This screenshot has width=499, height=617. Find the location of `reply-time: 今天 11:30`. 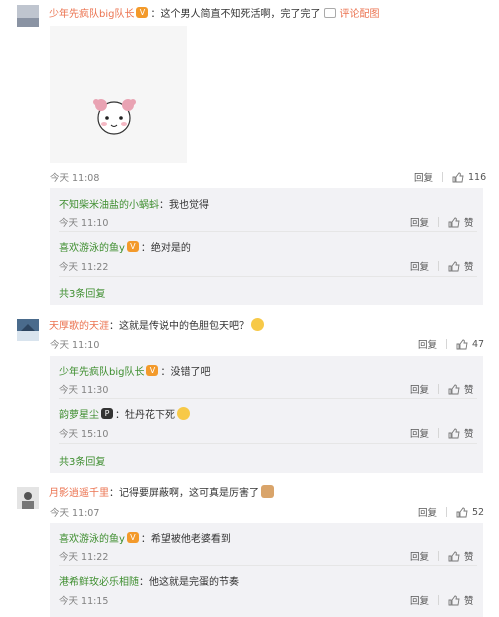

reply-time: 今天 11:30 is located at coordinates (84, 390).